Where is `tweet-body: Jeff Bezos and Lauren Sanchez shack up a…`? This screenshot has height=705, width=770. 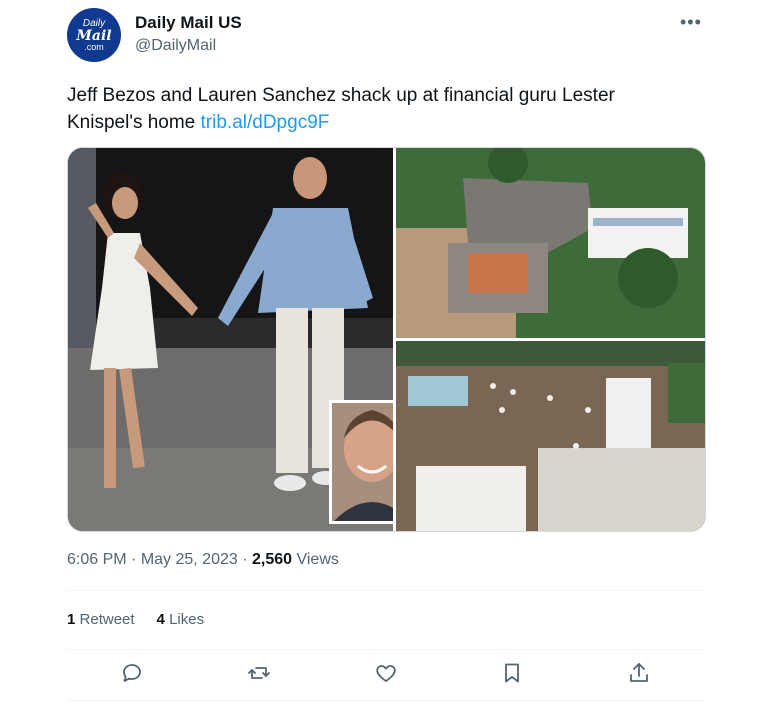
tweet-body: Jeff Bezos and Lauren Sanchez shack up a… is located at coordinates (341, 109).